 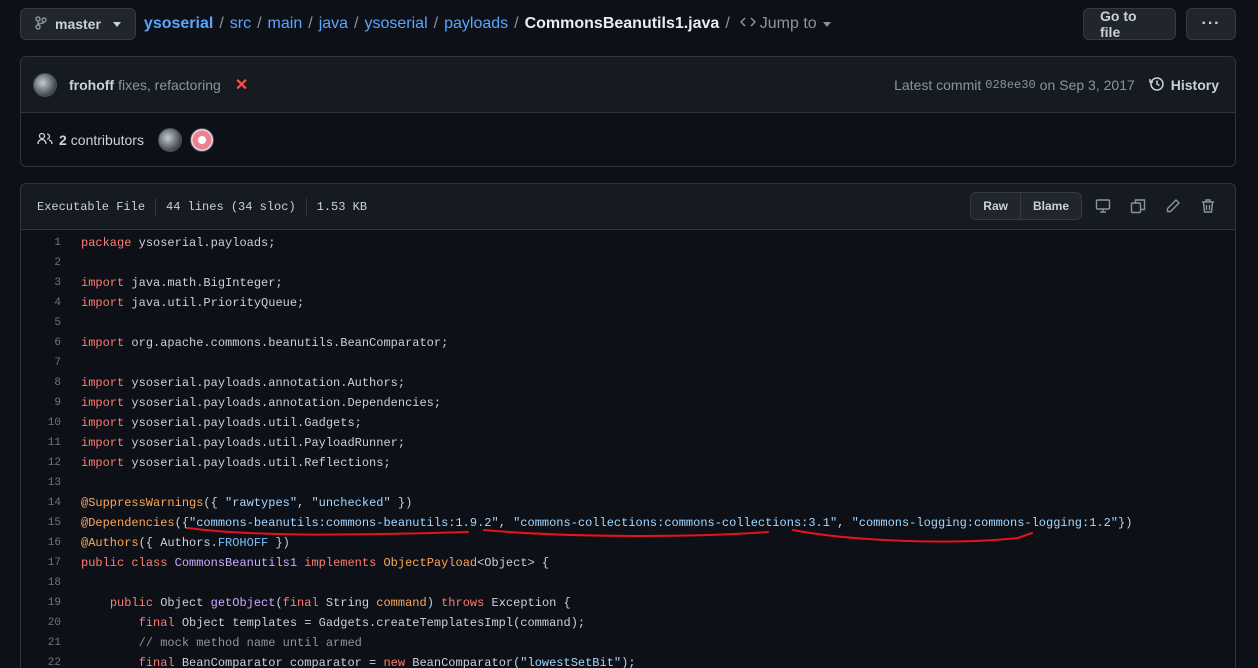 I want to click on line-number: 16, so click(x=41, y=543).